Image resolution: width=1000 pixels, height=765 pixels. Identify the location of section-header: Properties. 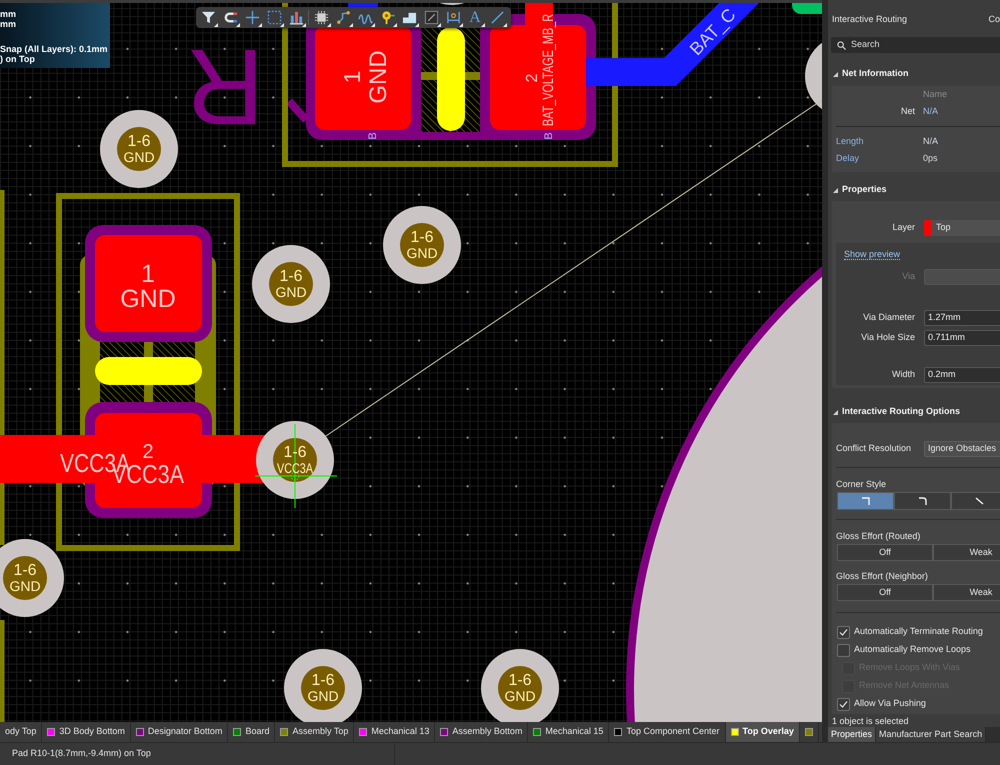
(857, 190).